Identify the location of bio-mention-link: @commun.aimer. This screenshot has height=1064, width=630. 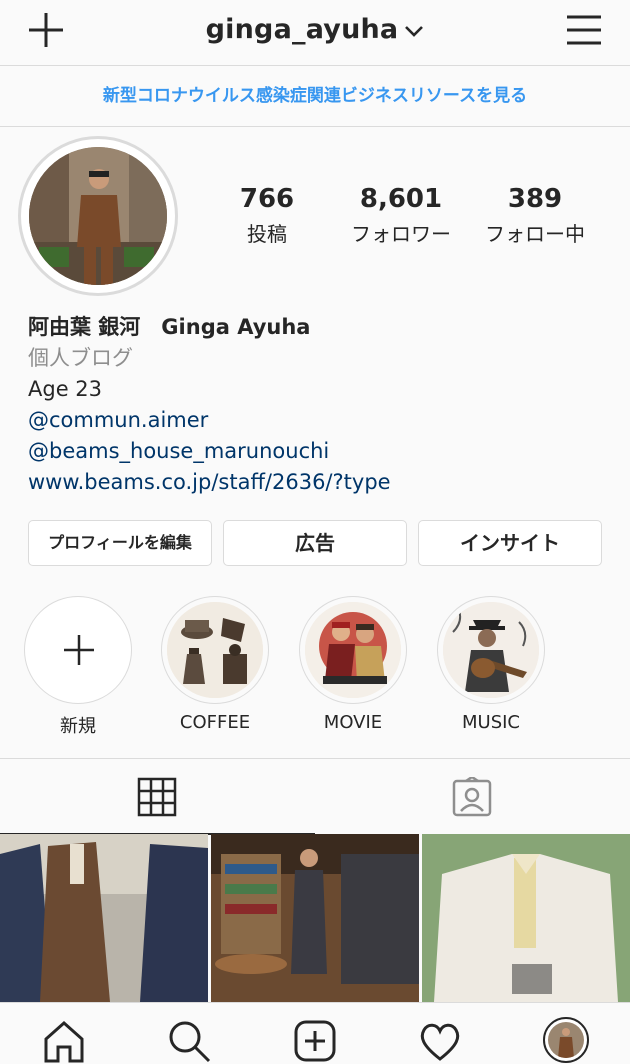
(318, 420).